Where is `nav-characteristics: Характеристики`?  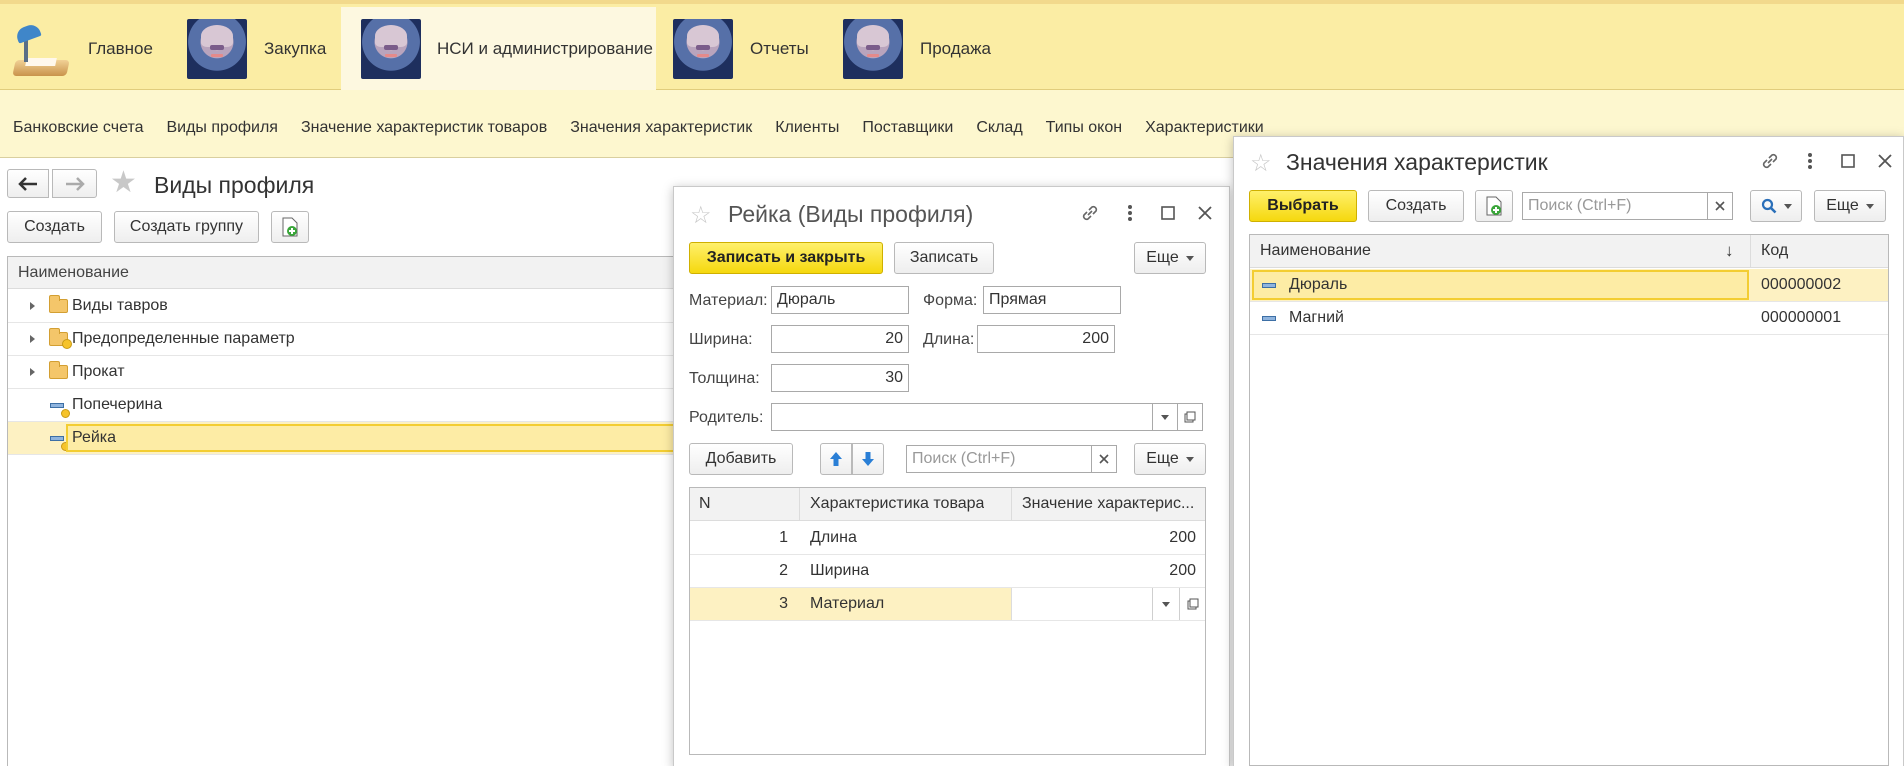 nav-characteristics: Характеристики is located at coordinates (1204, 128).